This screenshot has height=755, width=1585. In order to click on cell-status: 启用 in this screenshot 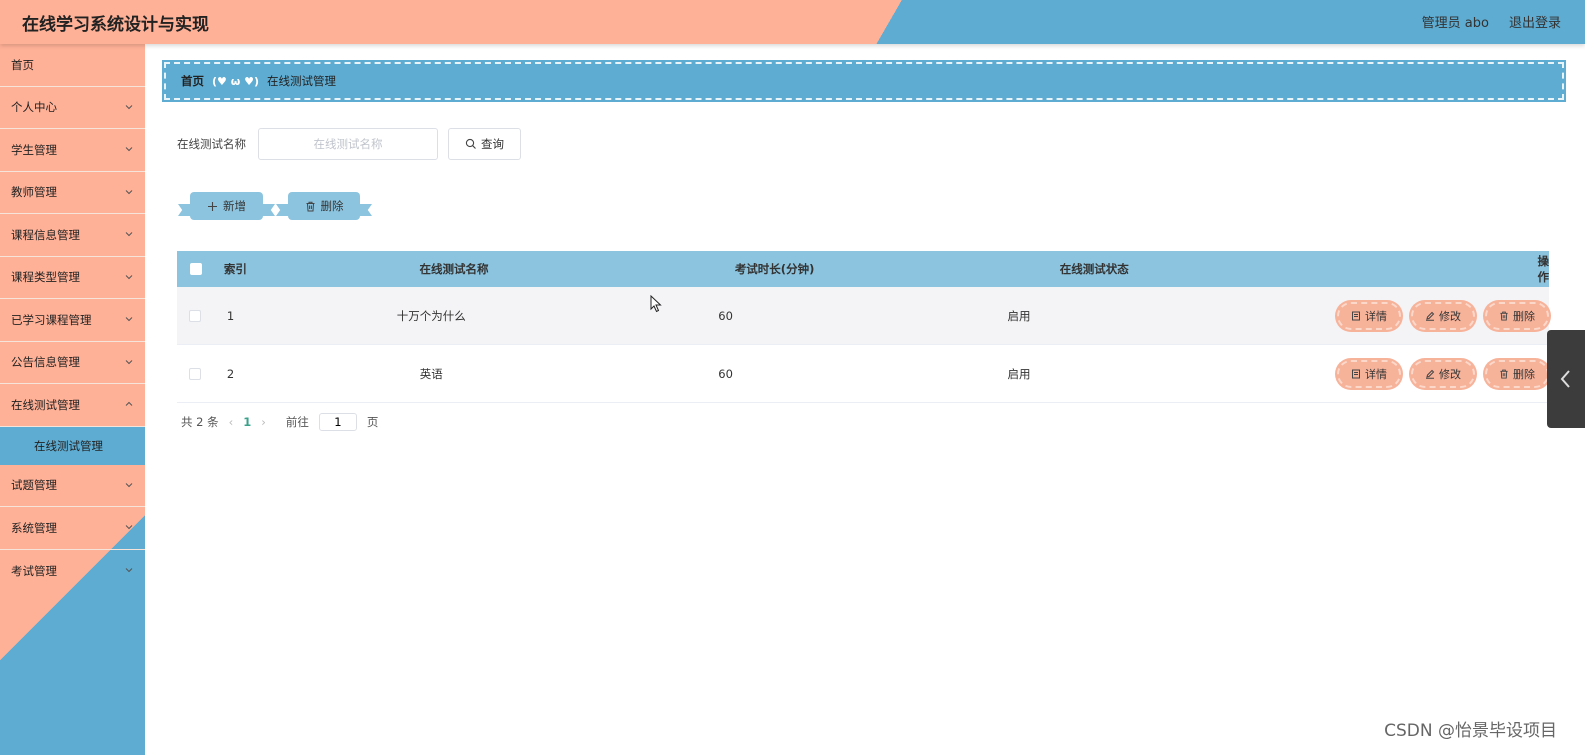, I will do `click(1019, 315)`.